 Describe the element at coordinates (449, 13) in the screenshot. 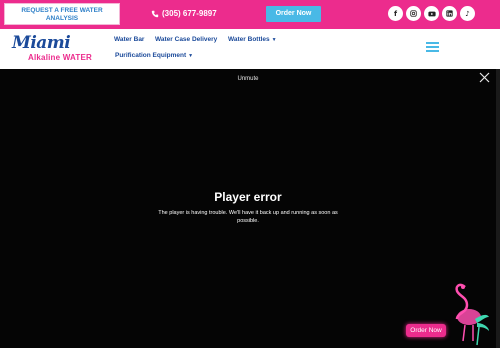

I see `linkedin-icon` at that location.